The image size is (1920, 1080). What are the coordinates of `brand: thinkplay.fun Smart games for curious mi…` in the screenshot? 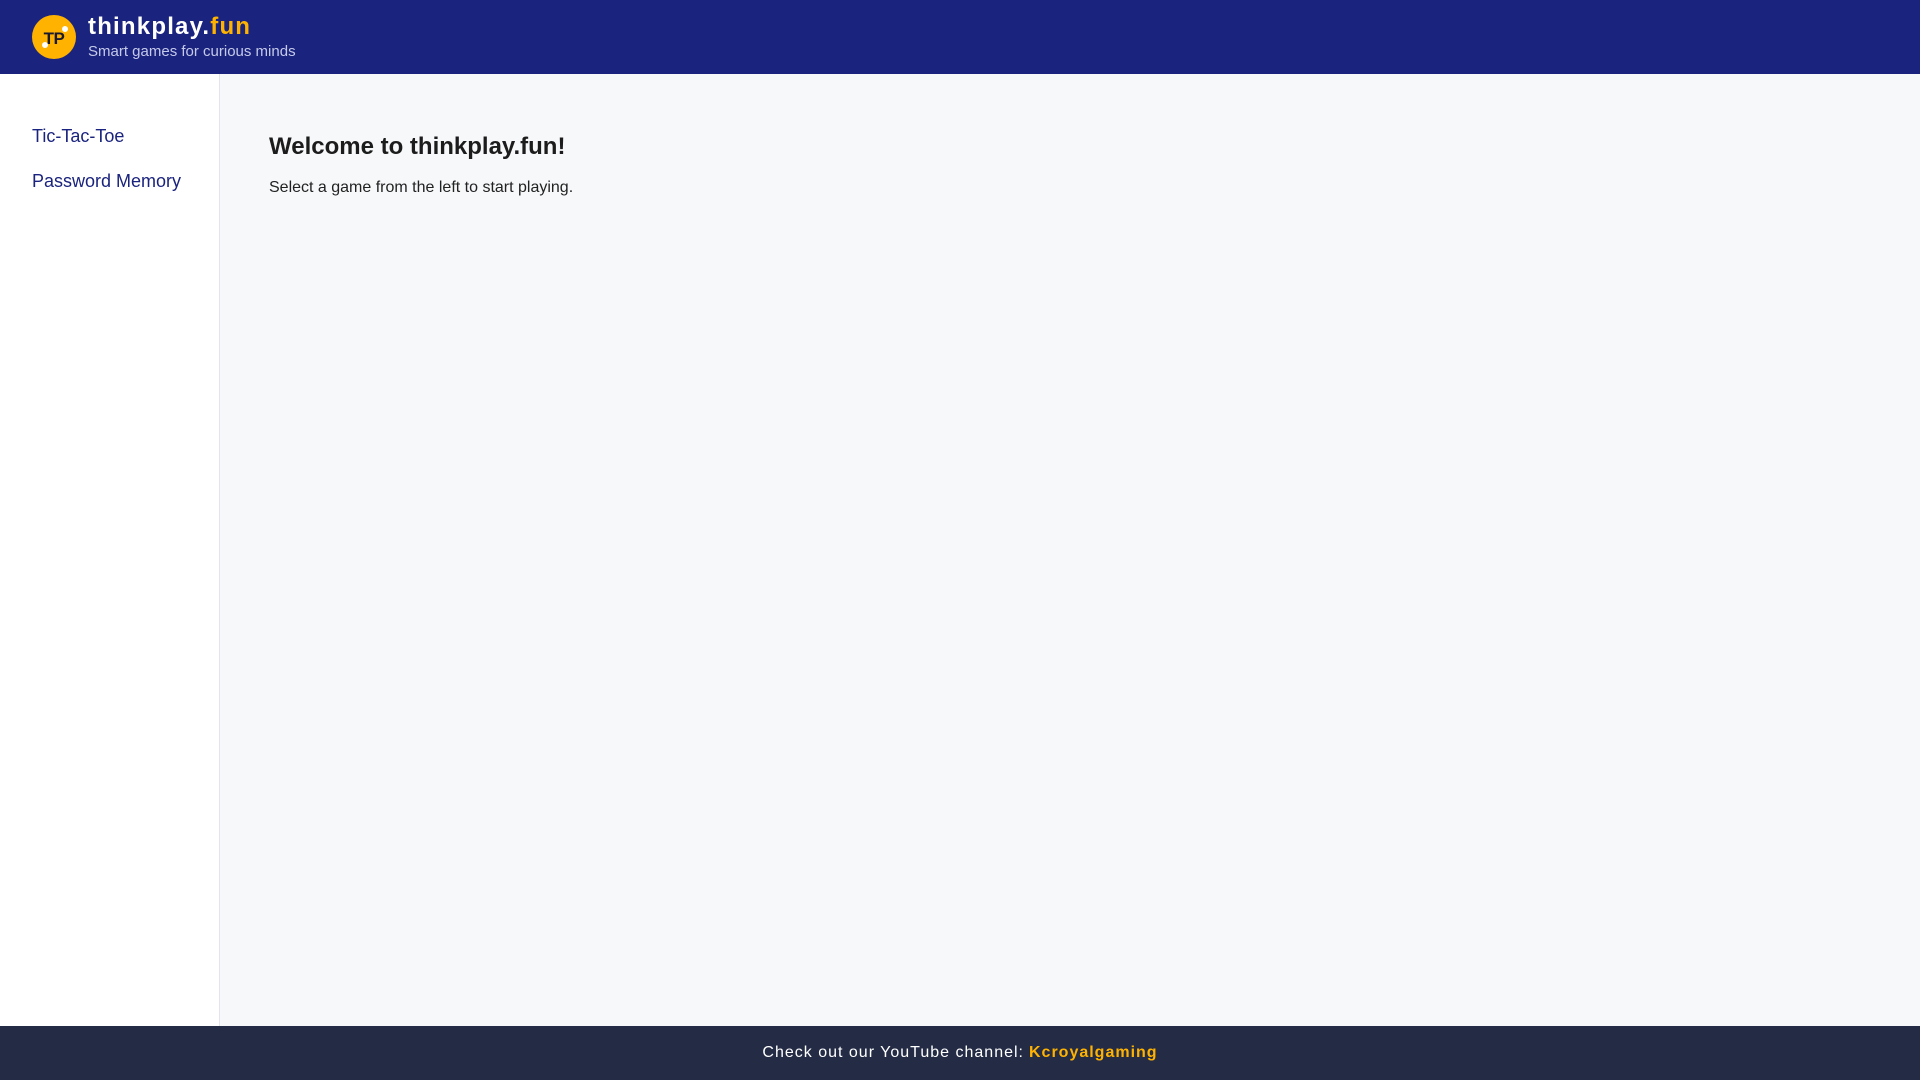 It's located at (192, 37).